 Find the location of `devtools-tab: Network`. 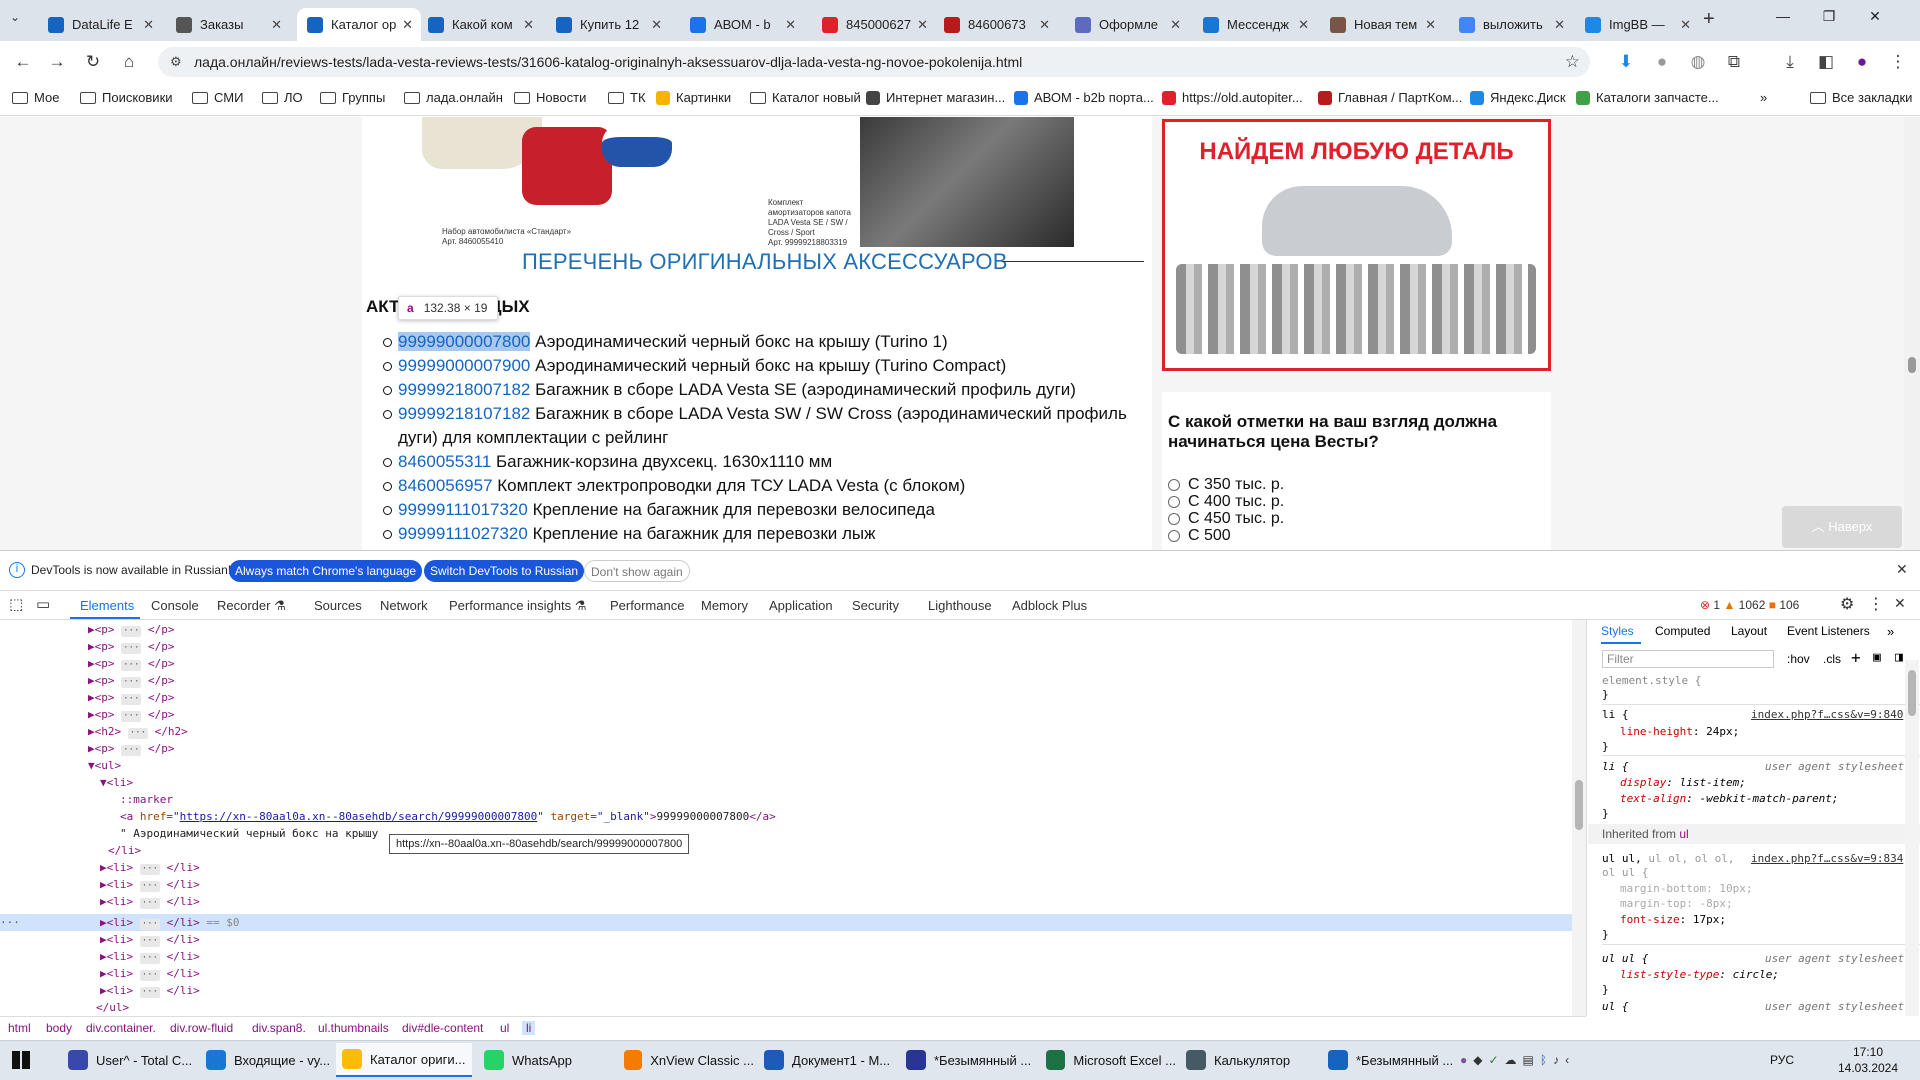

devtools-tab: Network is located at coordinates (404, 605).